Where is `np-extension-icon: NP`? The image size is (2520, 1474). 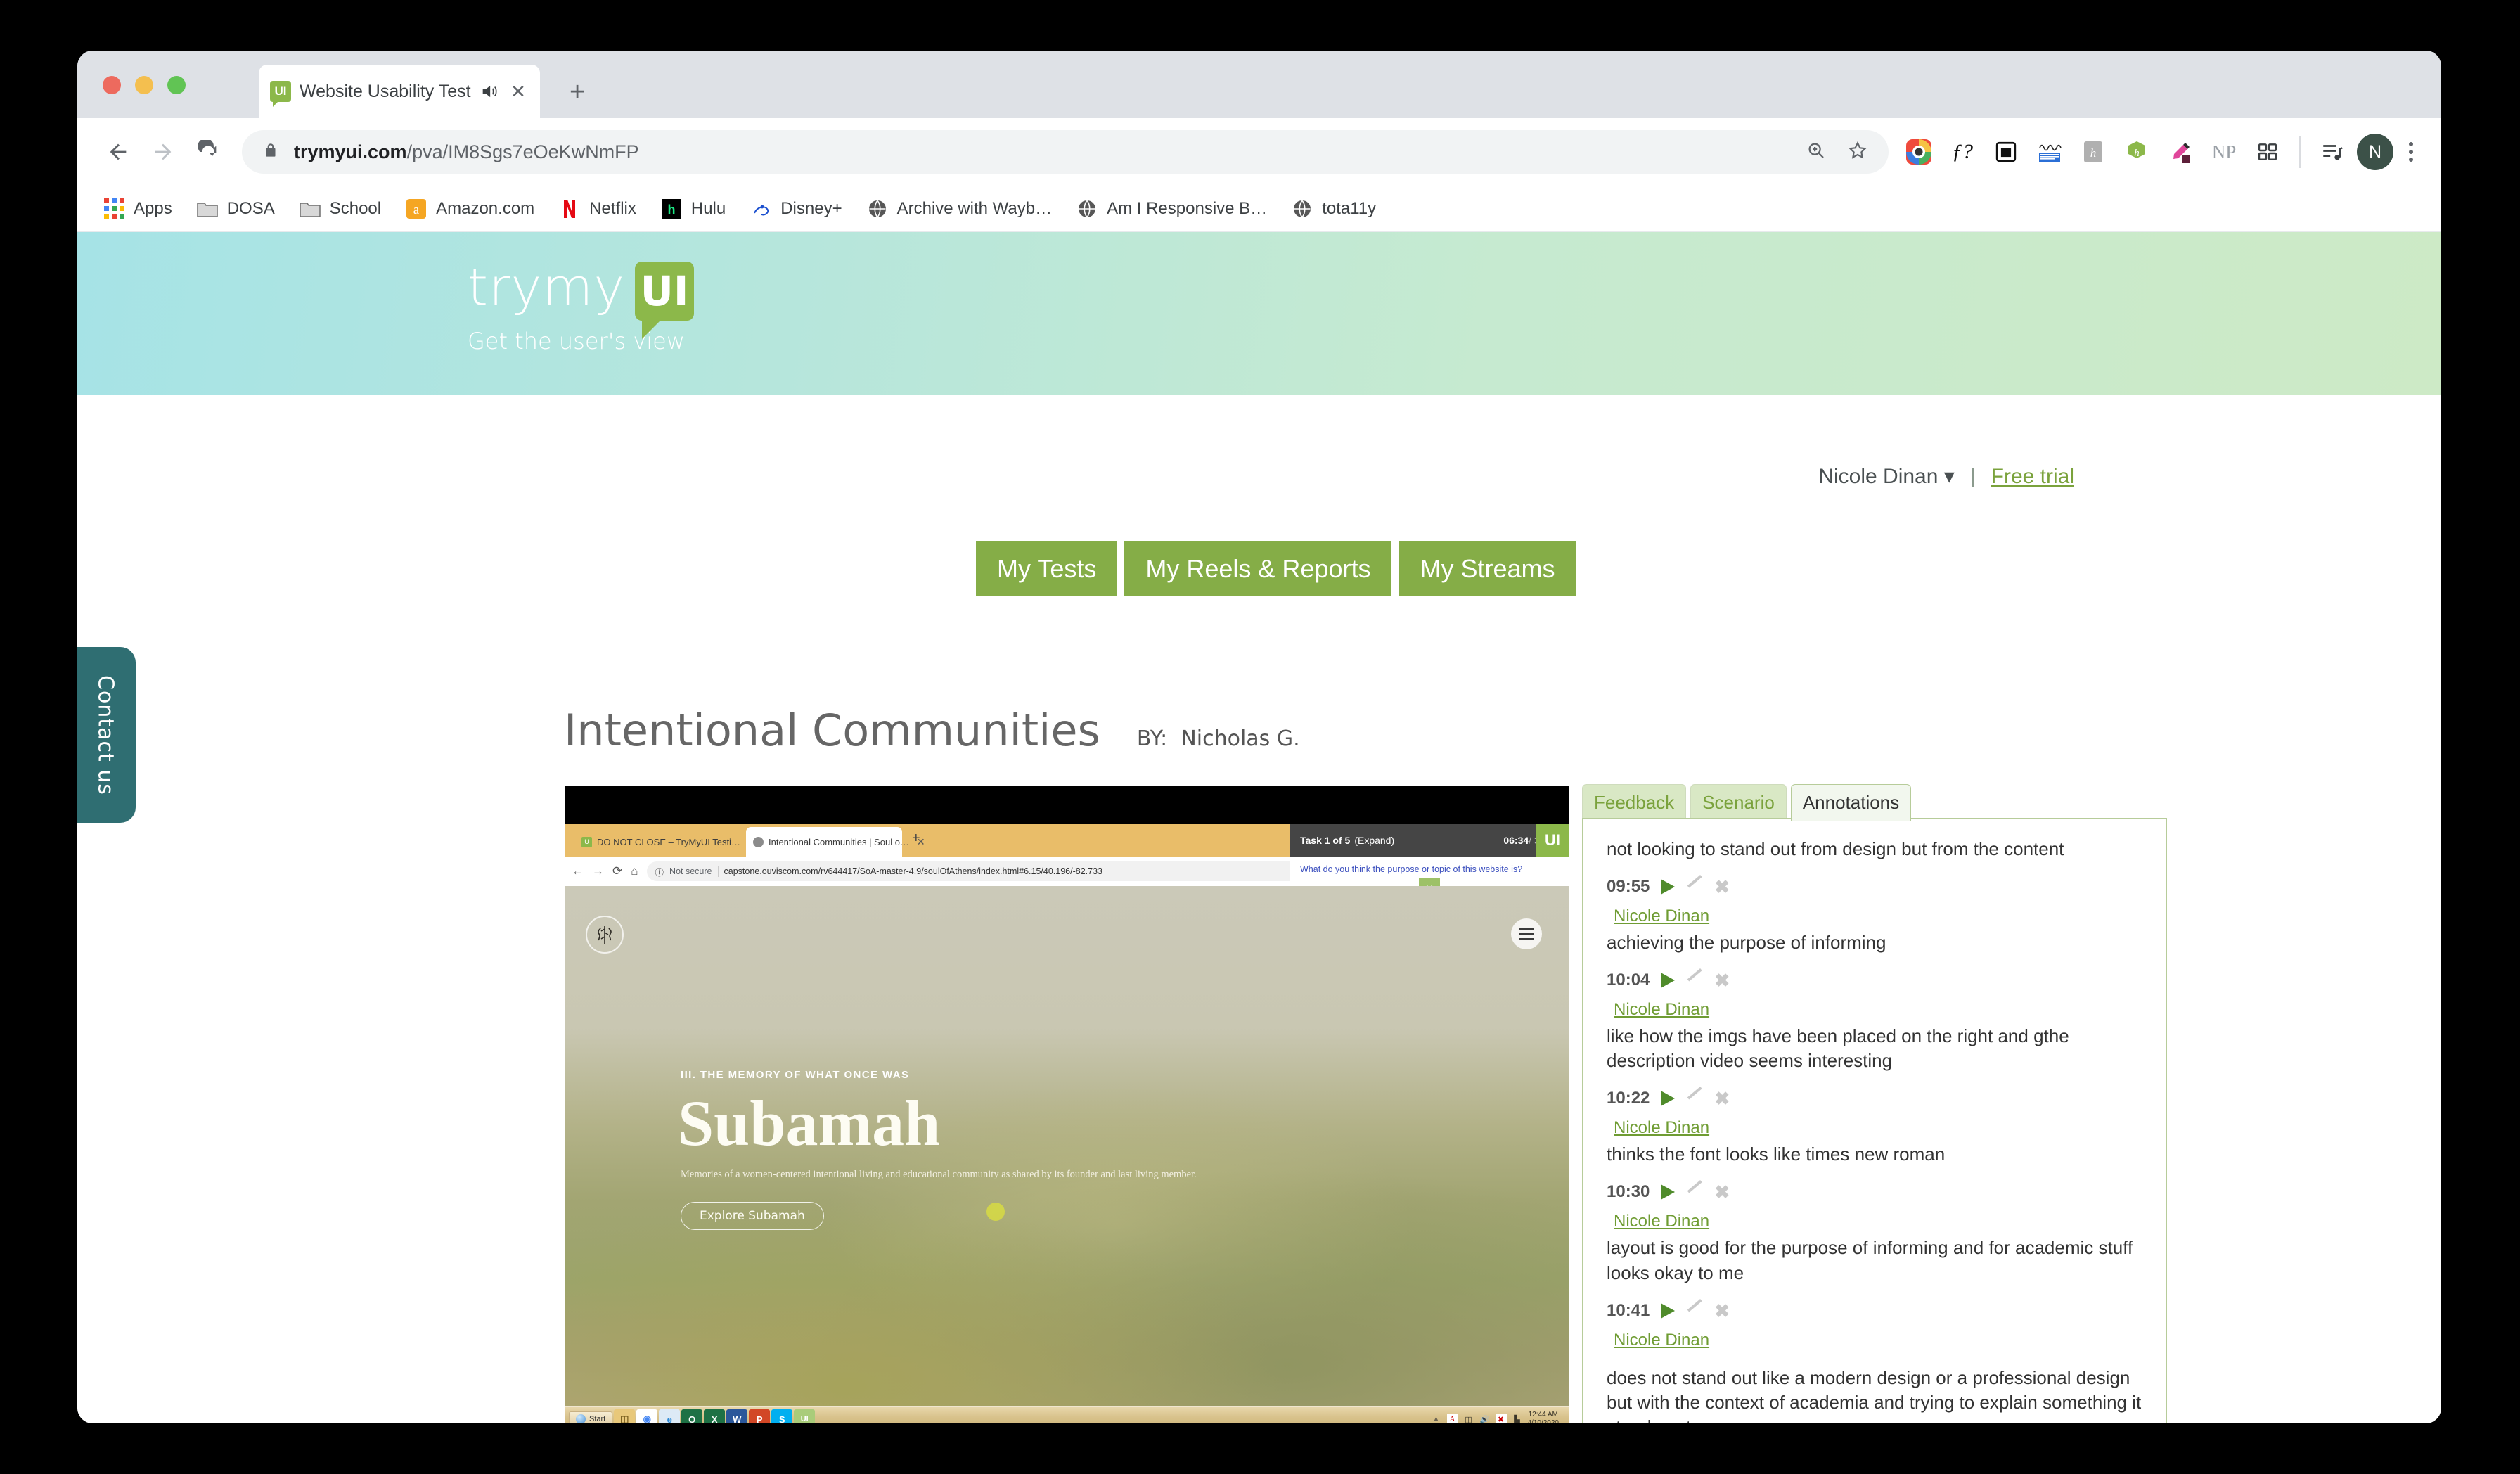 np-extension-icon: NP is located at coordinates (2224, 152).